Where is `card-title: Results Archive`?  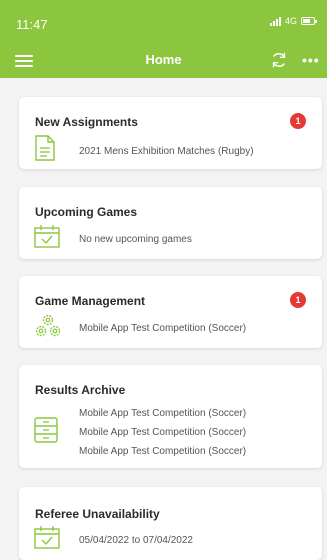
card-title: Results Archive is located at coordinates (80, 390).